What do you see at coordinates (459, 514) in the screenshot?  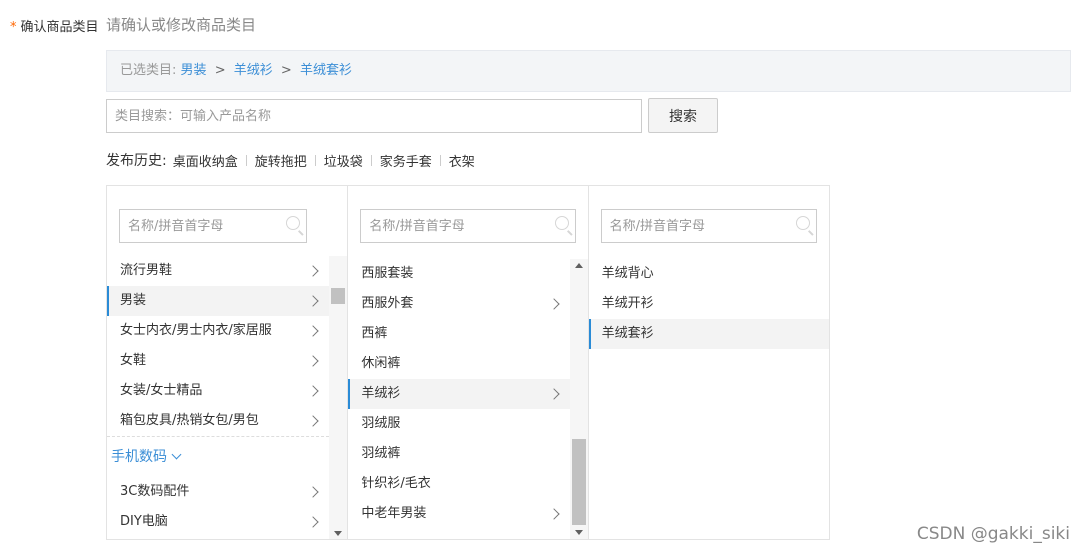 I see `category-item: 中老年男装` at bounding box center [459, 514].